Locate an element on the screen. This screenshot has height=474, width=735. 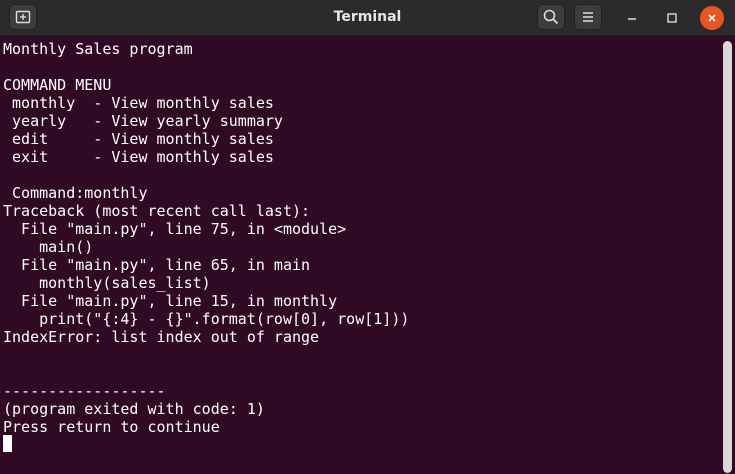
close-icon is located at coordinates (712, 18).